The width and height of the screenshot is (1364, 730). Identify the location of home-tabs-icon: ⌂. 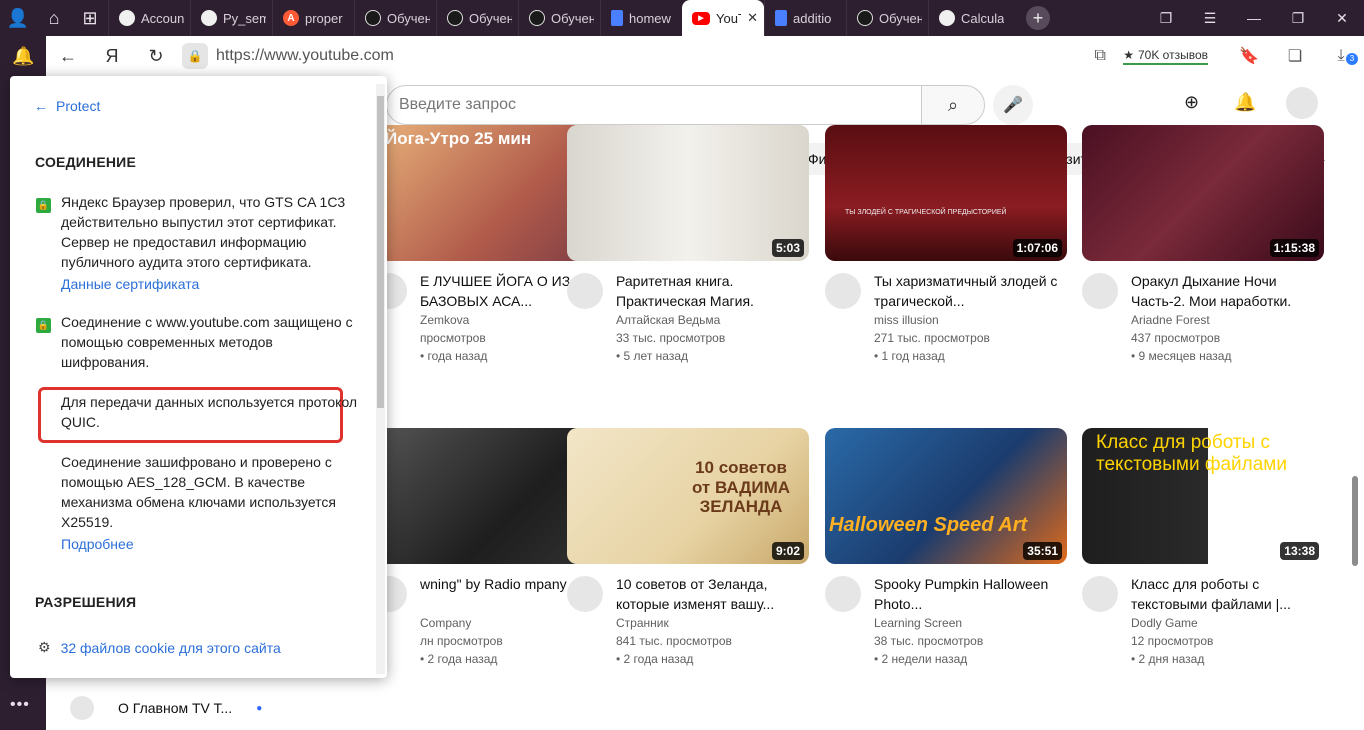
(54, 18).